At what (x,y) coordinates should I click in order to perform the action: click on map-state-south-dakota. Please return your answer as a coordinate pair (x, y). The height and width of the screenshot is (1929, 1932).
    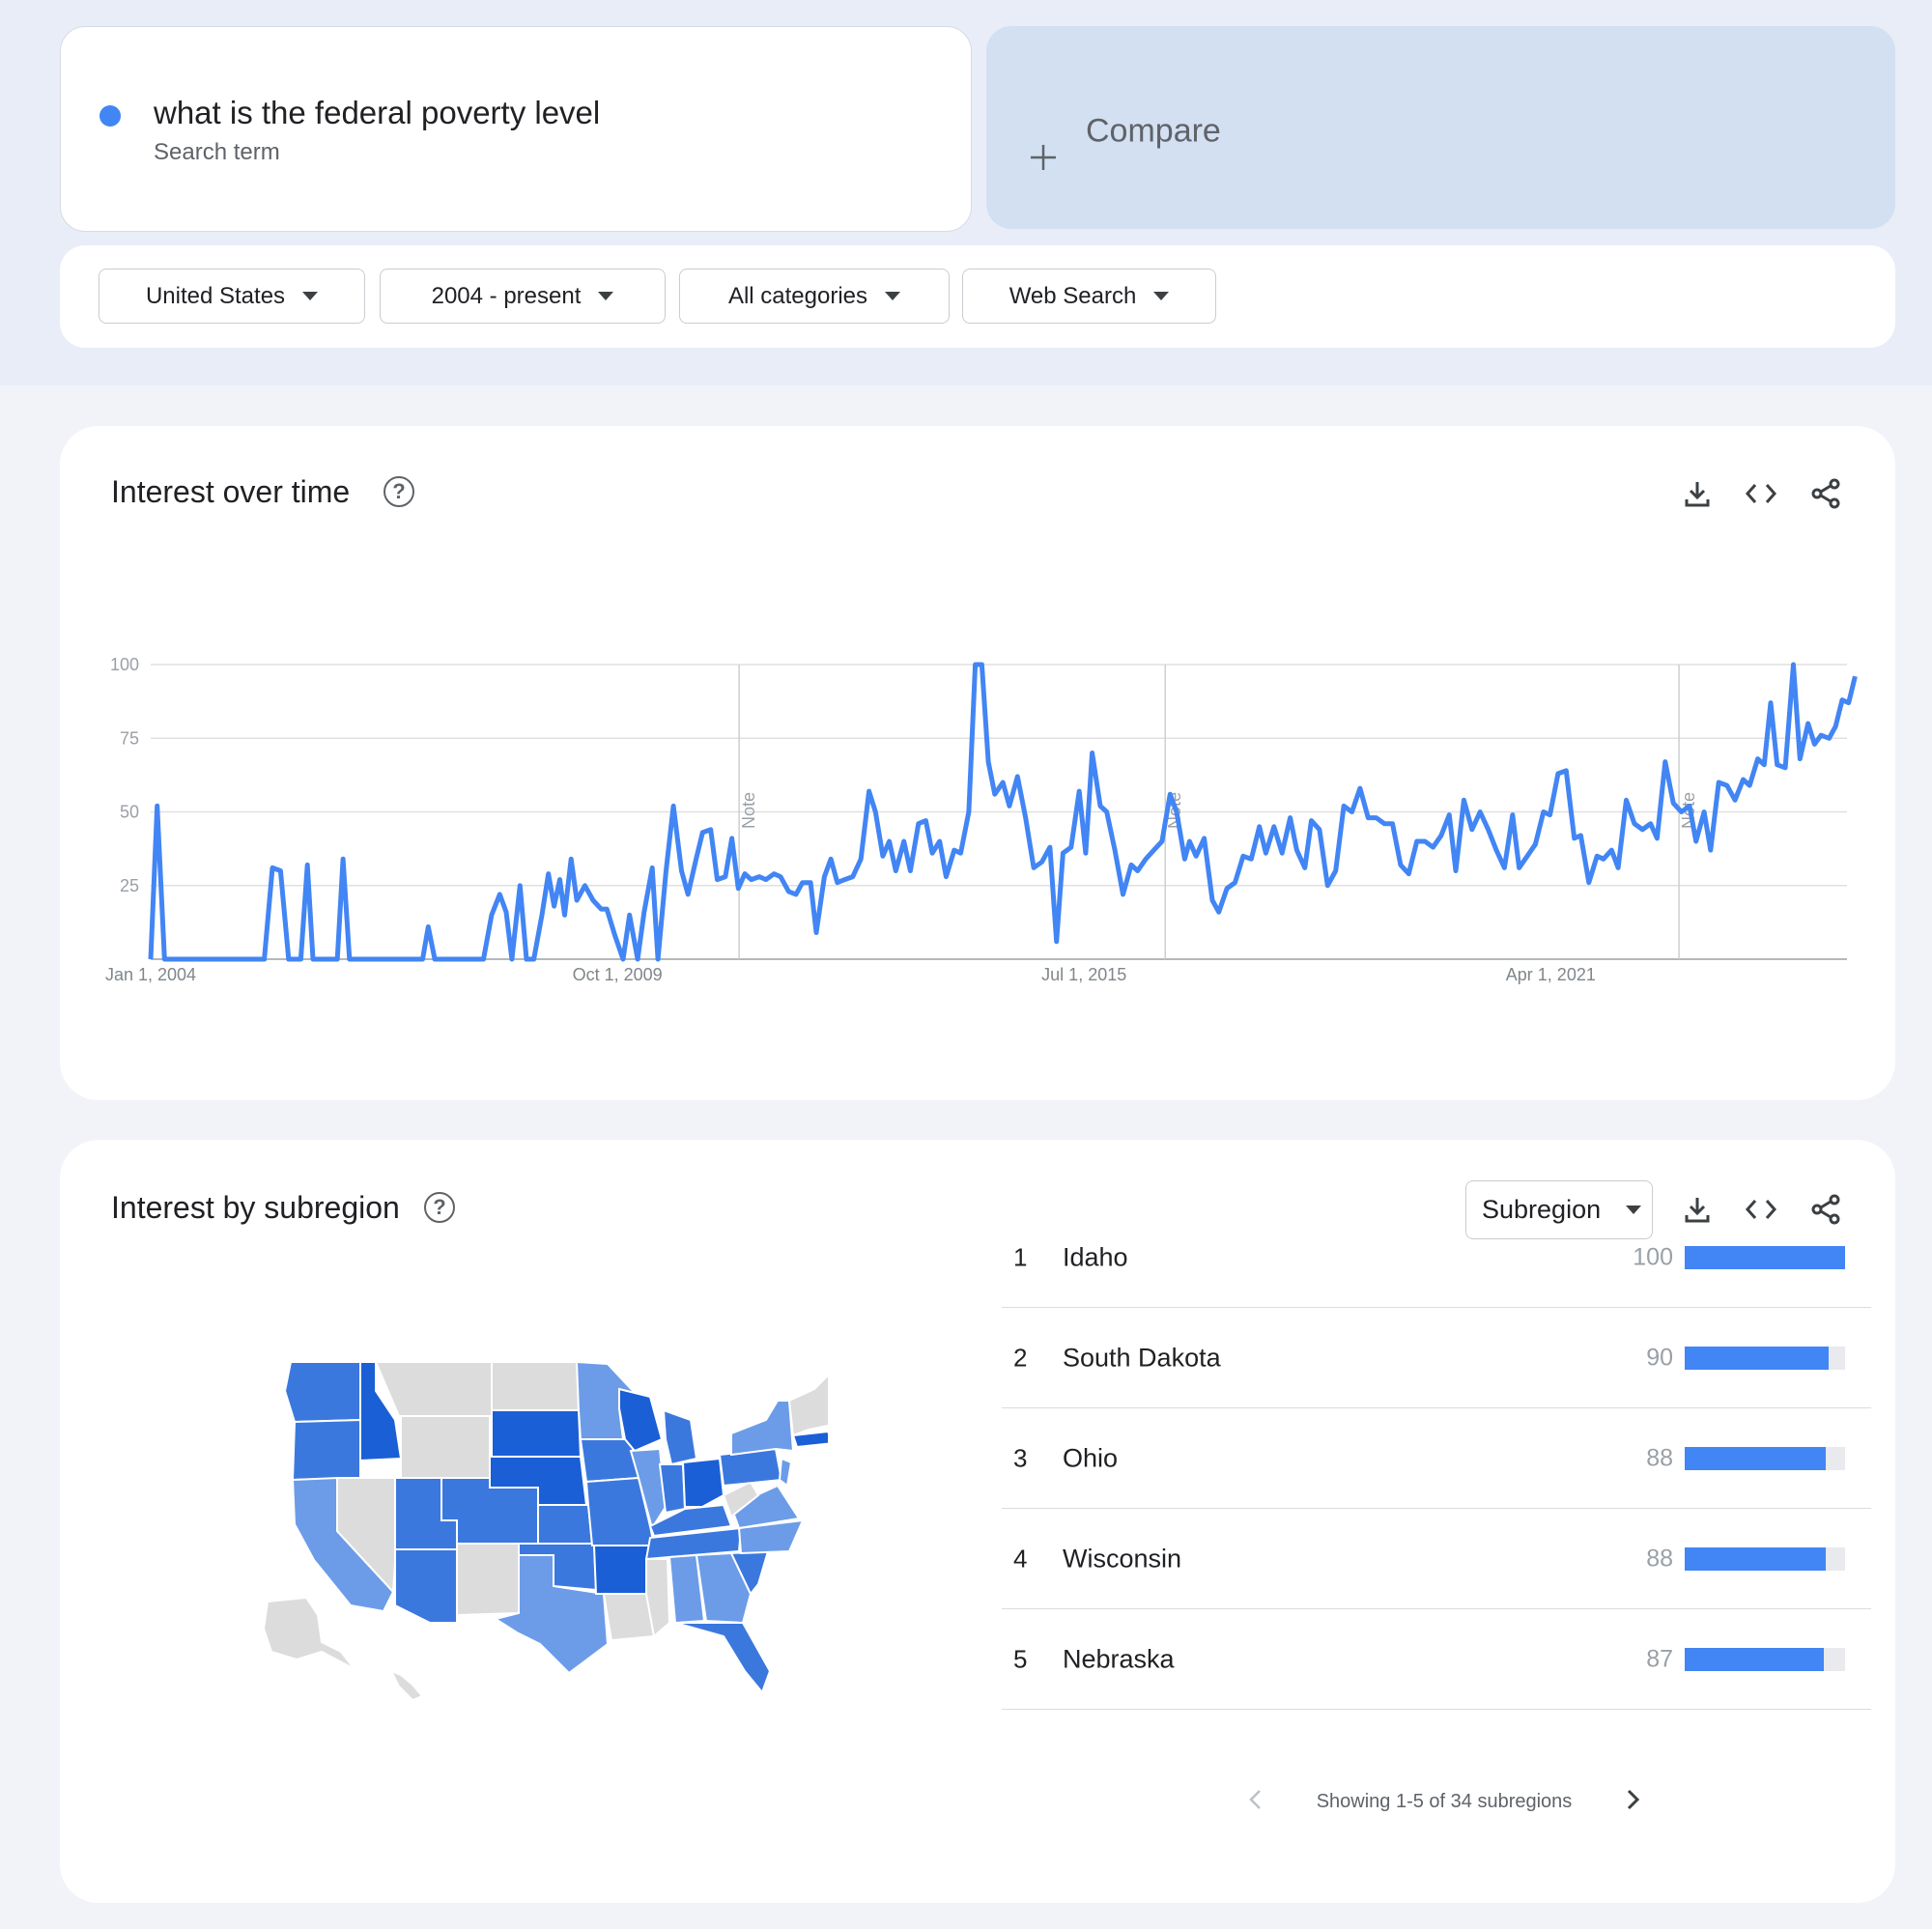
    Looking at the image, I should click on (536, 1433).